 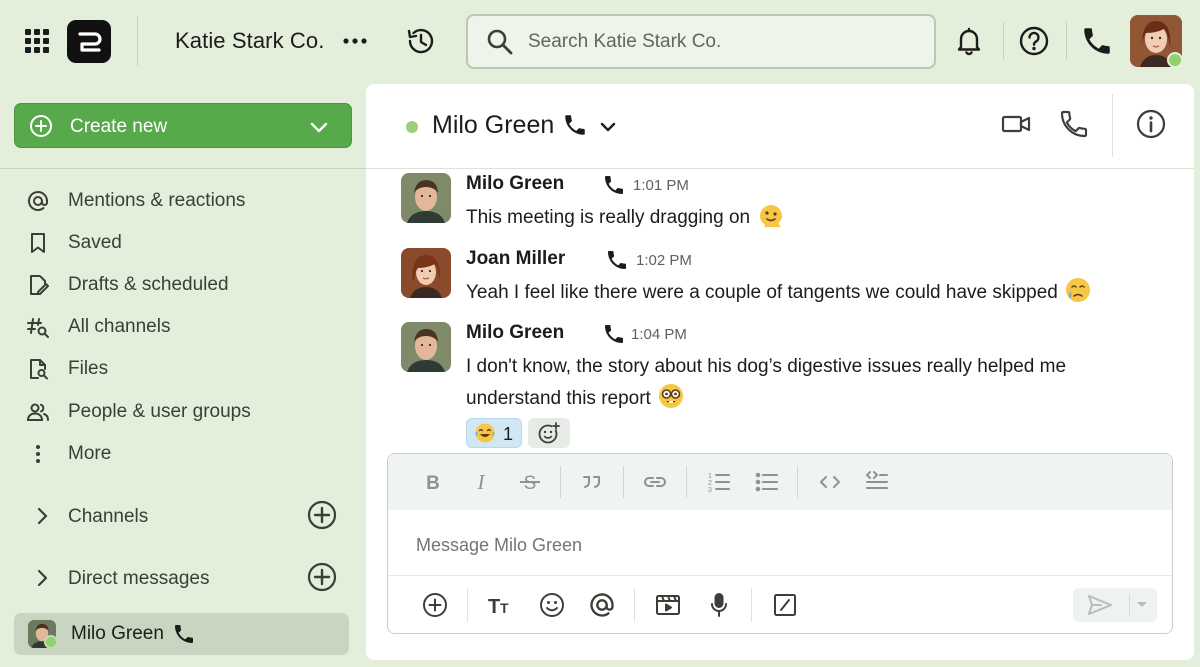 I want to click on help-icon, so click(x=1034, y=41).